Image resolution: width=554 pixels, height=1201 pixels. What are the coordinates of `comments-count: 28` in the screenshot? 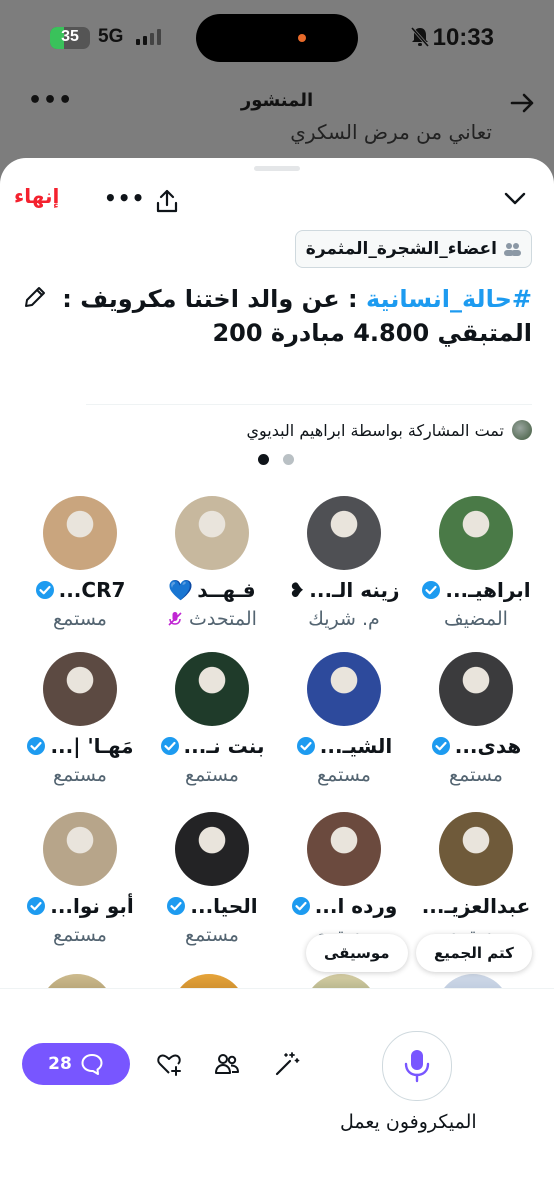 It's located at (60, 1064).